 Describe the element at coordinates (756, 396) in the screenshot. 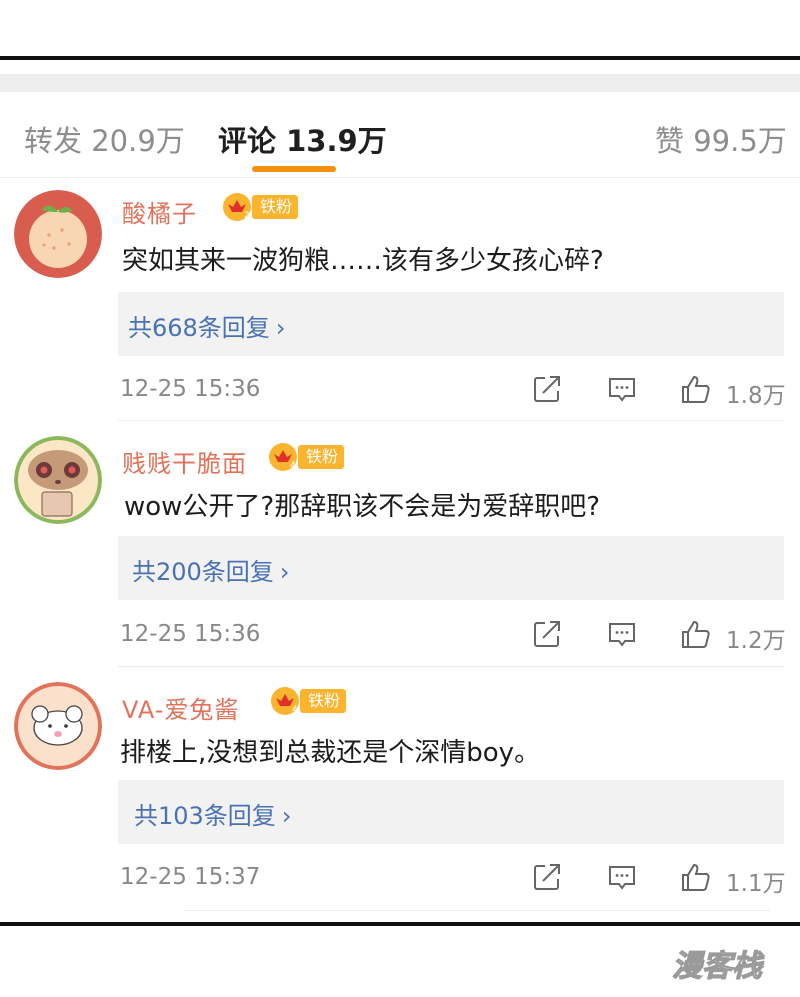

I see `like-count: 1.8万` at that location.